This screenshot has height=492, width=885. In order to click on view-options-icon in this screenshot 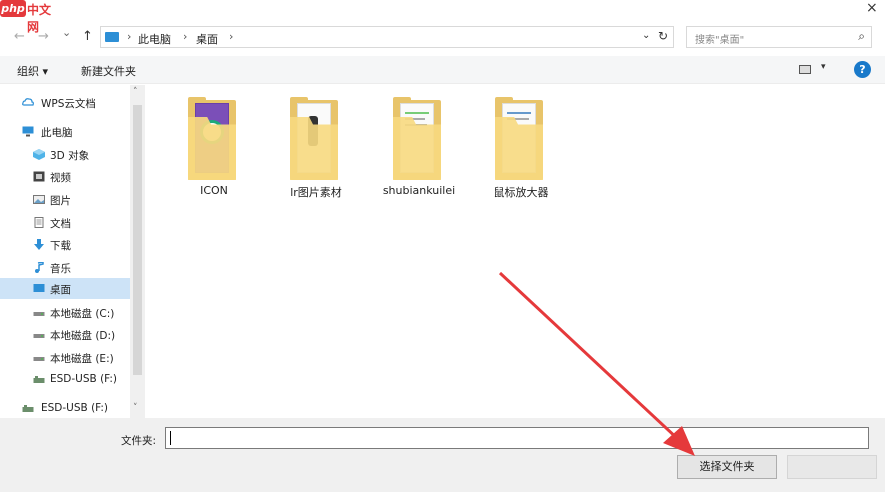, I will do `click(805, 69)`.